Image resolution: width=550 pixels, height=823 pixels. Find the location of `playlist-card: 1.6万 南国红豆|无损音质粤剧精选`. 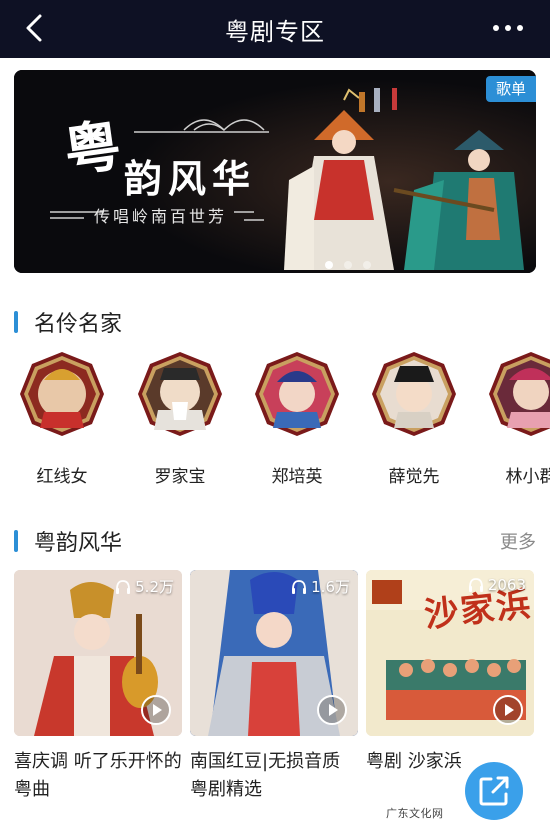

playlist-card: 1.6万 南国红豆|无损音质粤剧精选 is located at coordinates (274, 687).